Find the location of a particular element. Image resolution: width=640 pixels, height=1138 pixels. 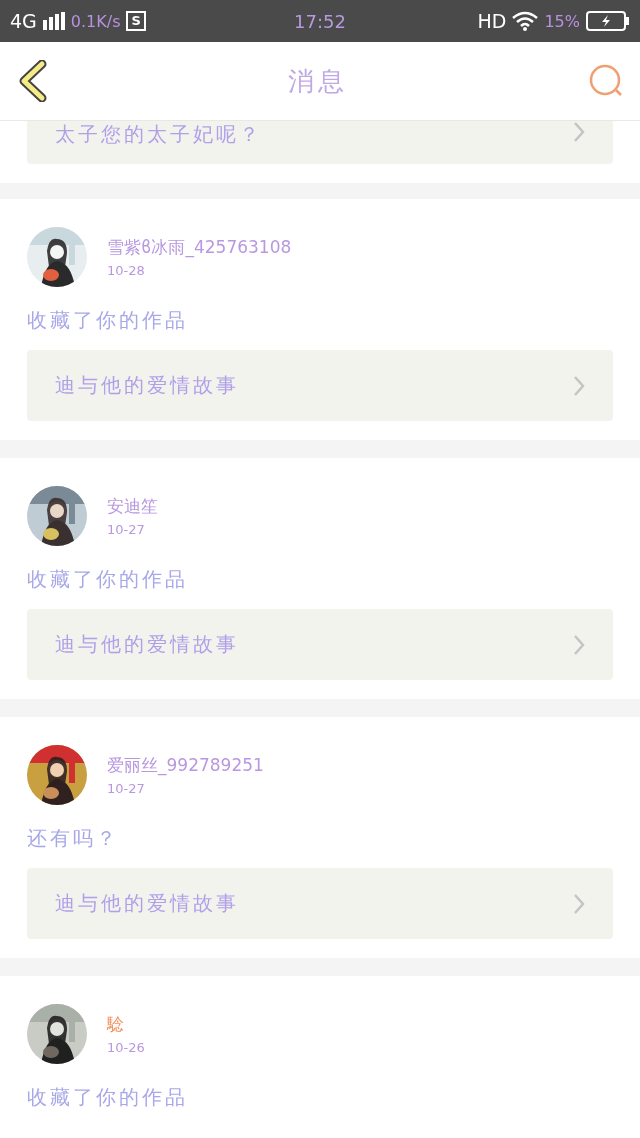

message-date: 10-28 is located at coordinates (126, 270).